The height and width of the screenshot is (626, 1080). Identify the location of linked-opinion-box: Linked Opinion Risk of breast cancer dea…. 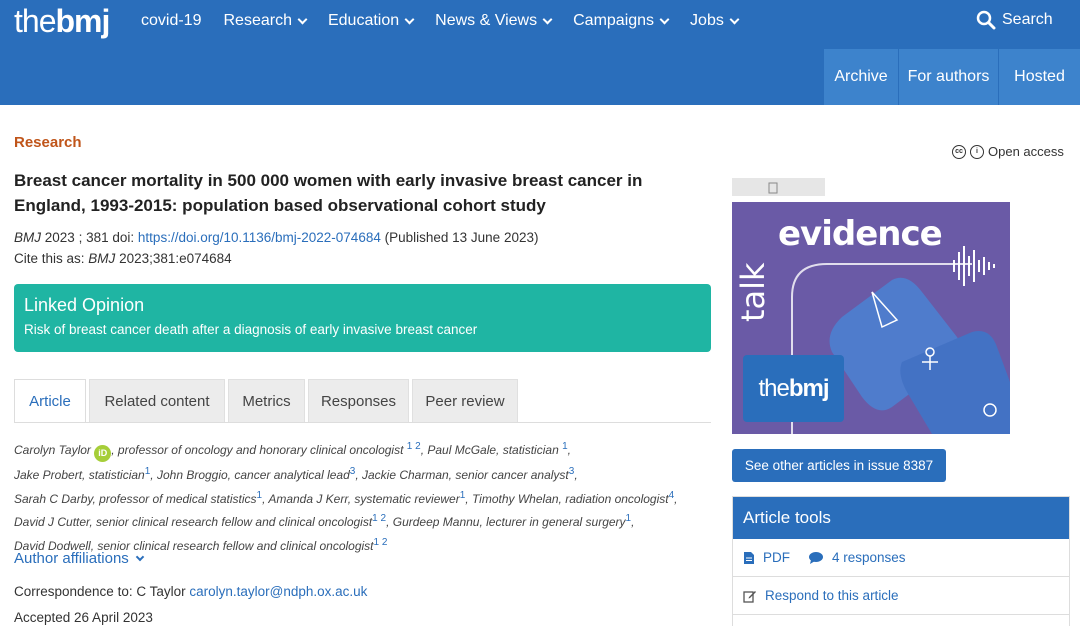
(362, 318).